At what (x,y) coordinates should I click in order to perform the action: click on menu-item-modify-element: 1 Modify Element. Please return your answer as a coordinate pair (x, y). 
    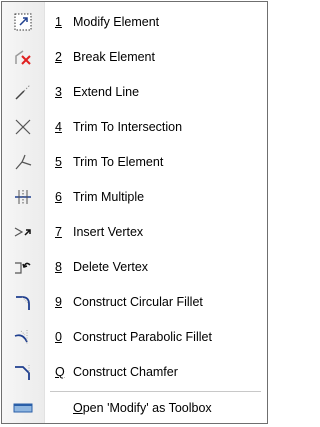
    Looking at the image, I should click on (134, 22).